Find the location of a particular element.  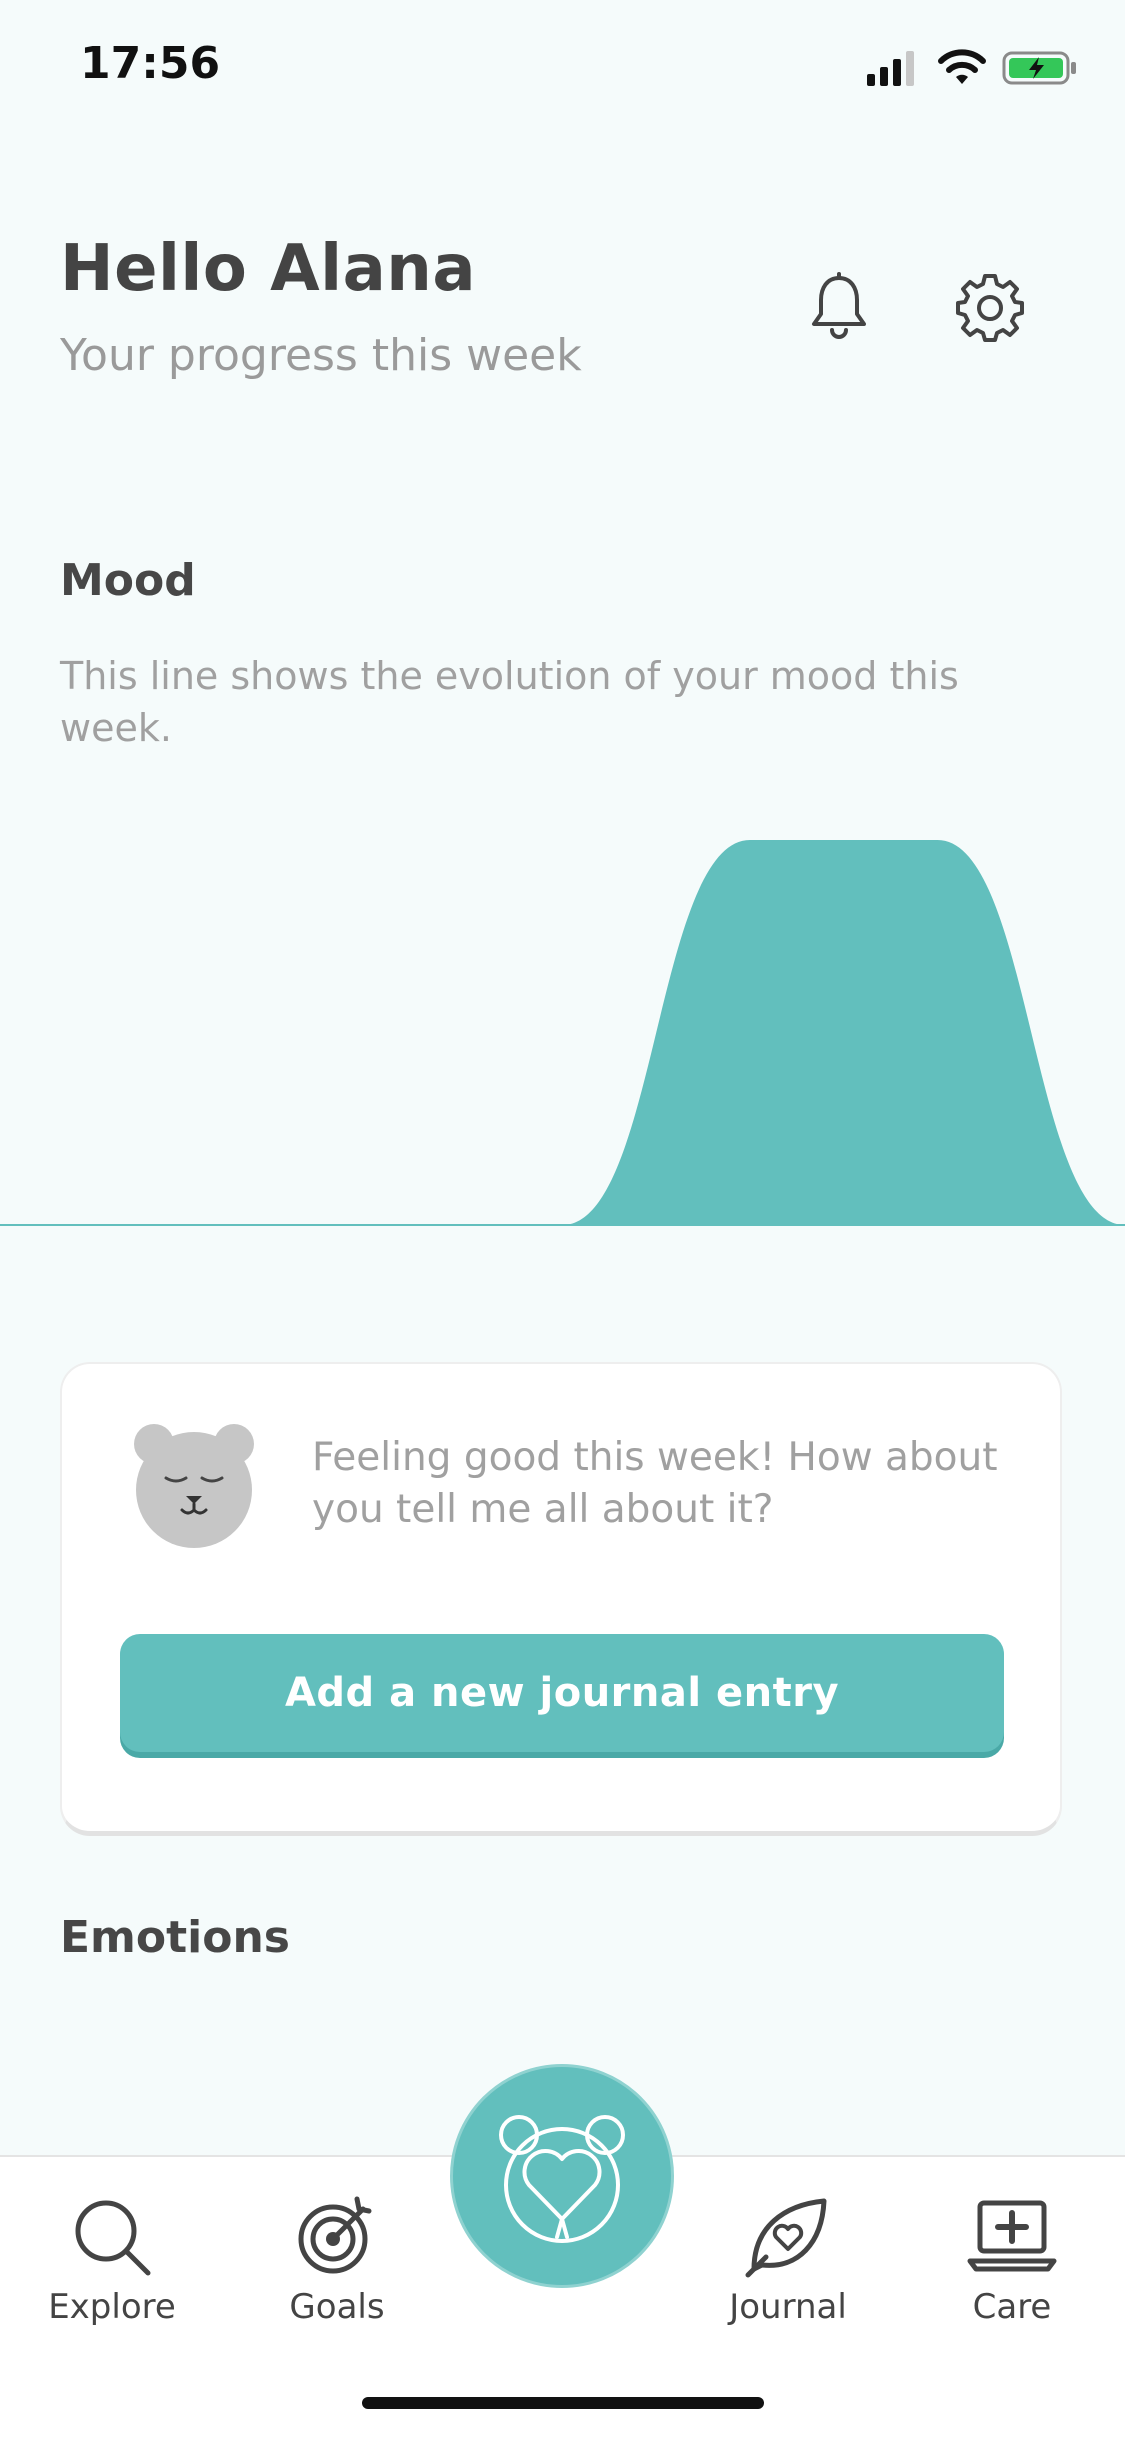

status-icons is located at coordinates (975, 68).